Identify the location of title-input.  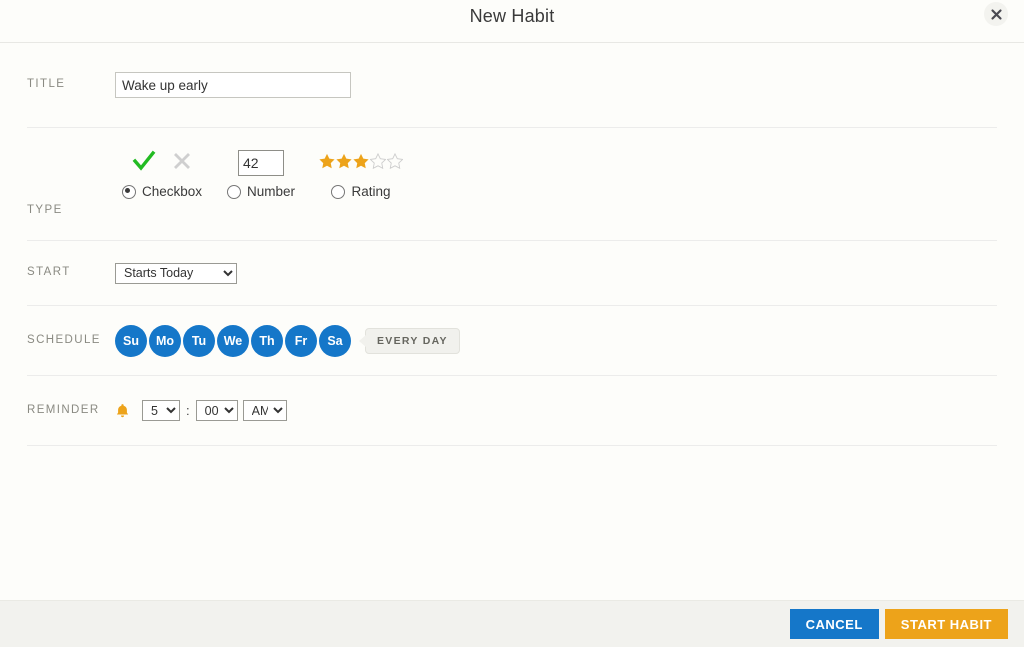
(233, 85).